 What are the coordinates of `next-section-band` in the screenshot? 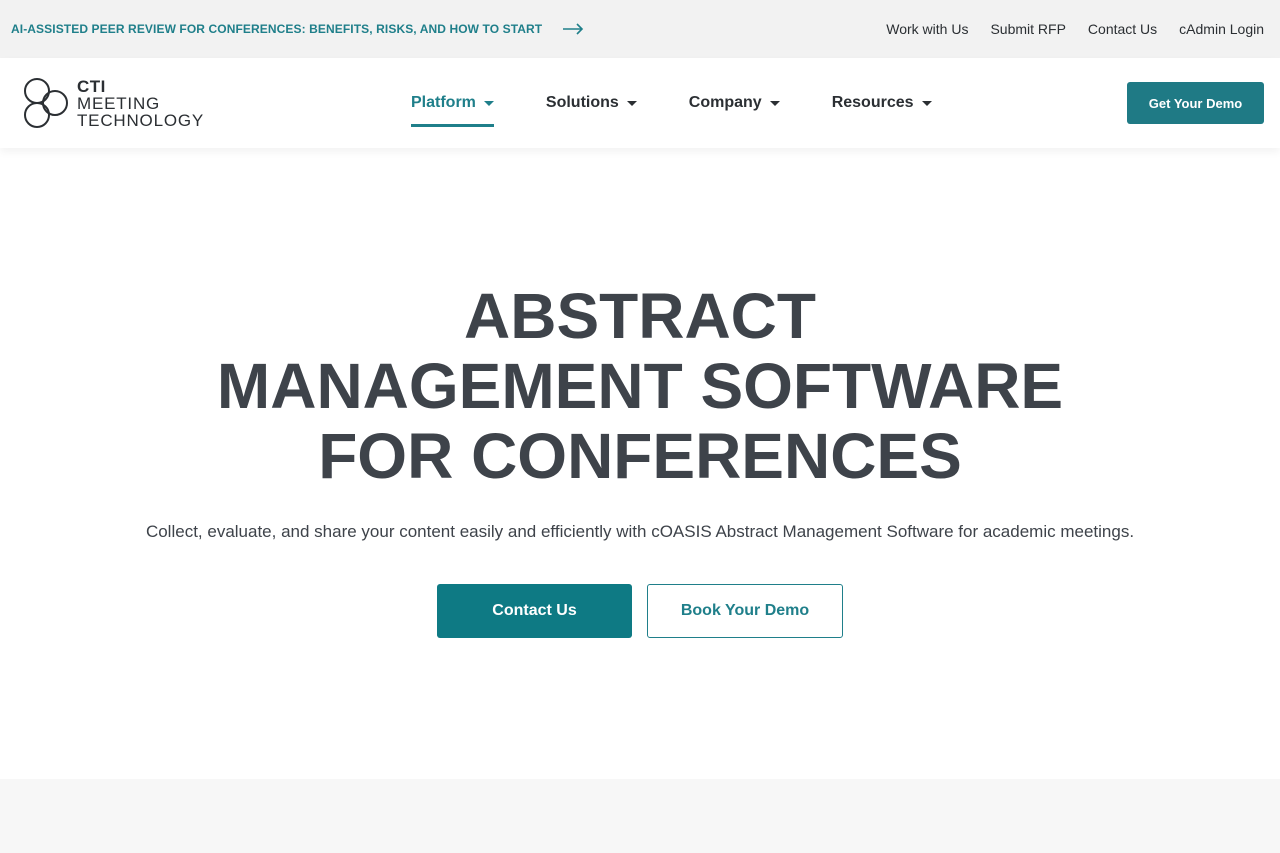 It's located at (640, 816).